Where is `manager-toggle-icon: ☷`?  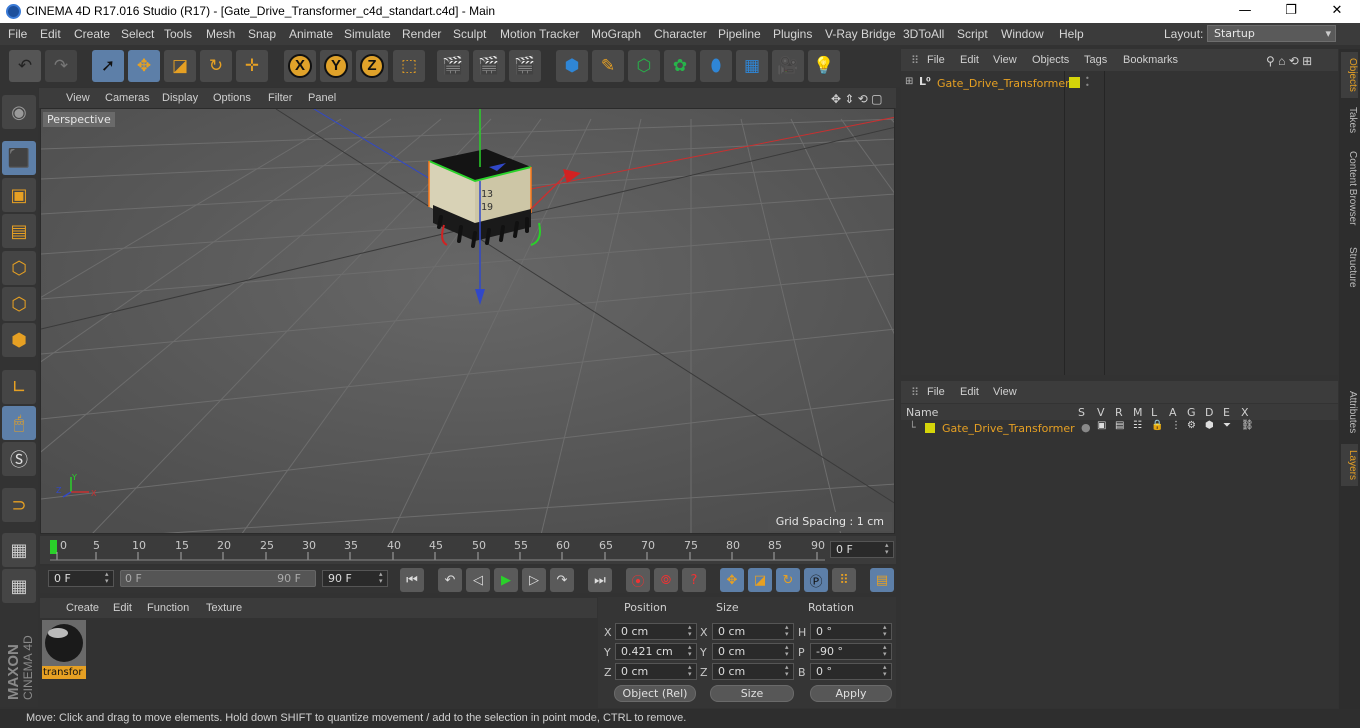
manager-toggle-icon: ☷ is located at coordinates (1137, 425).